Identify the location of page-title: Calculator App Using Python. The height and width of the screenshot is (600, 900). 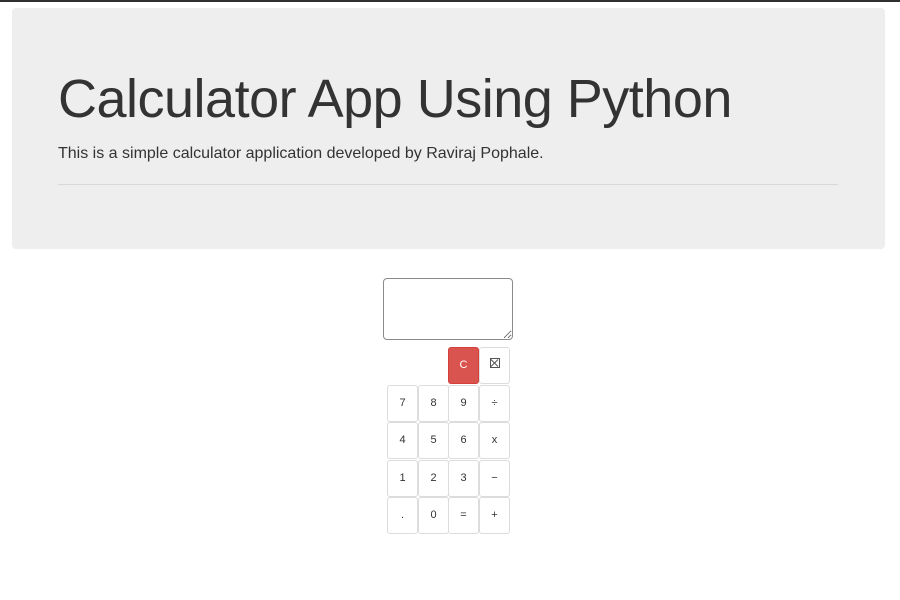
(395, 99).